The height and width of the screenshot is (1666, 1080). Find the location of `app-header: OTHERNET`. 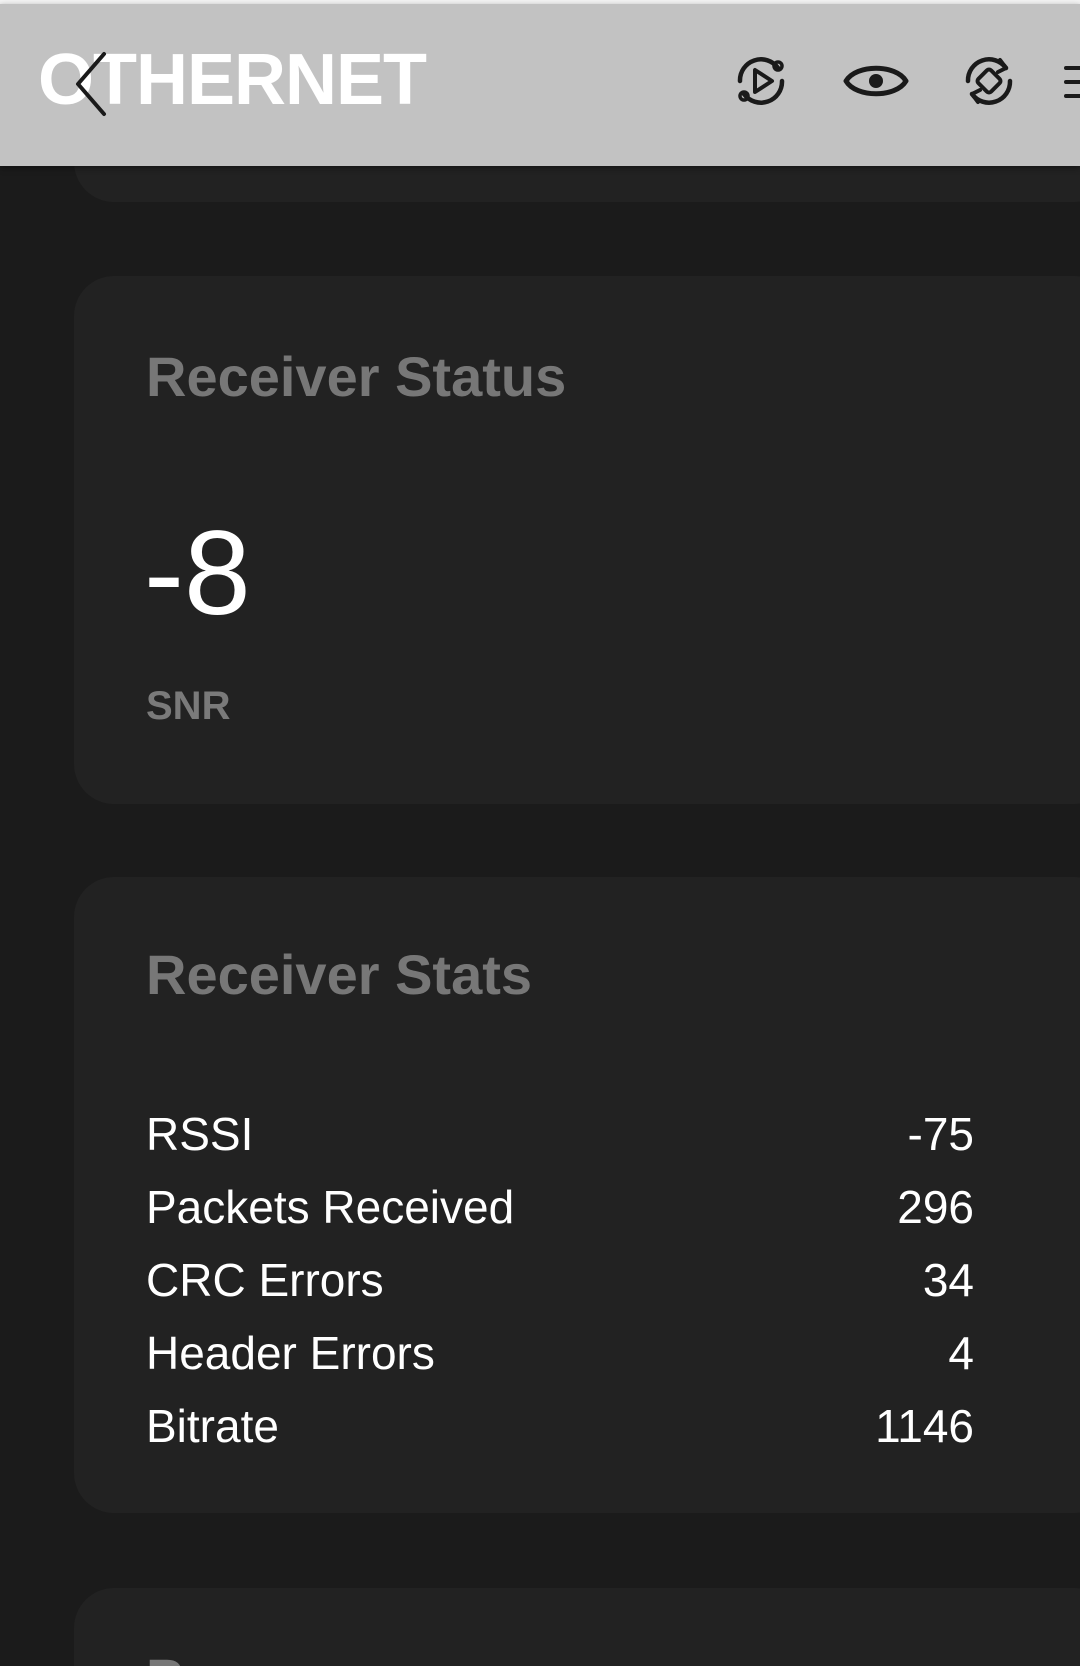

app-header: OTHERNET is located at coordinates (540, 85).